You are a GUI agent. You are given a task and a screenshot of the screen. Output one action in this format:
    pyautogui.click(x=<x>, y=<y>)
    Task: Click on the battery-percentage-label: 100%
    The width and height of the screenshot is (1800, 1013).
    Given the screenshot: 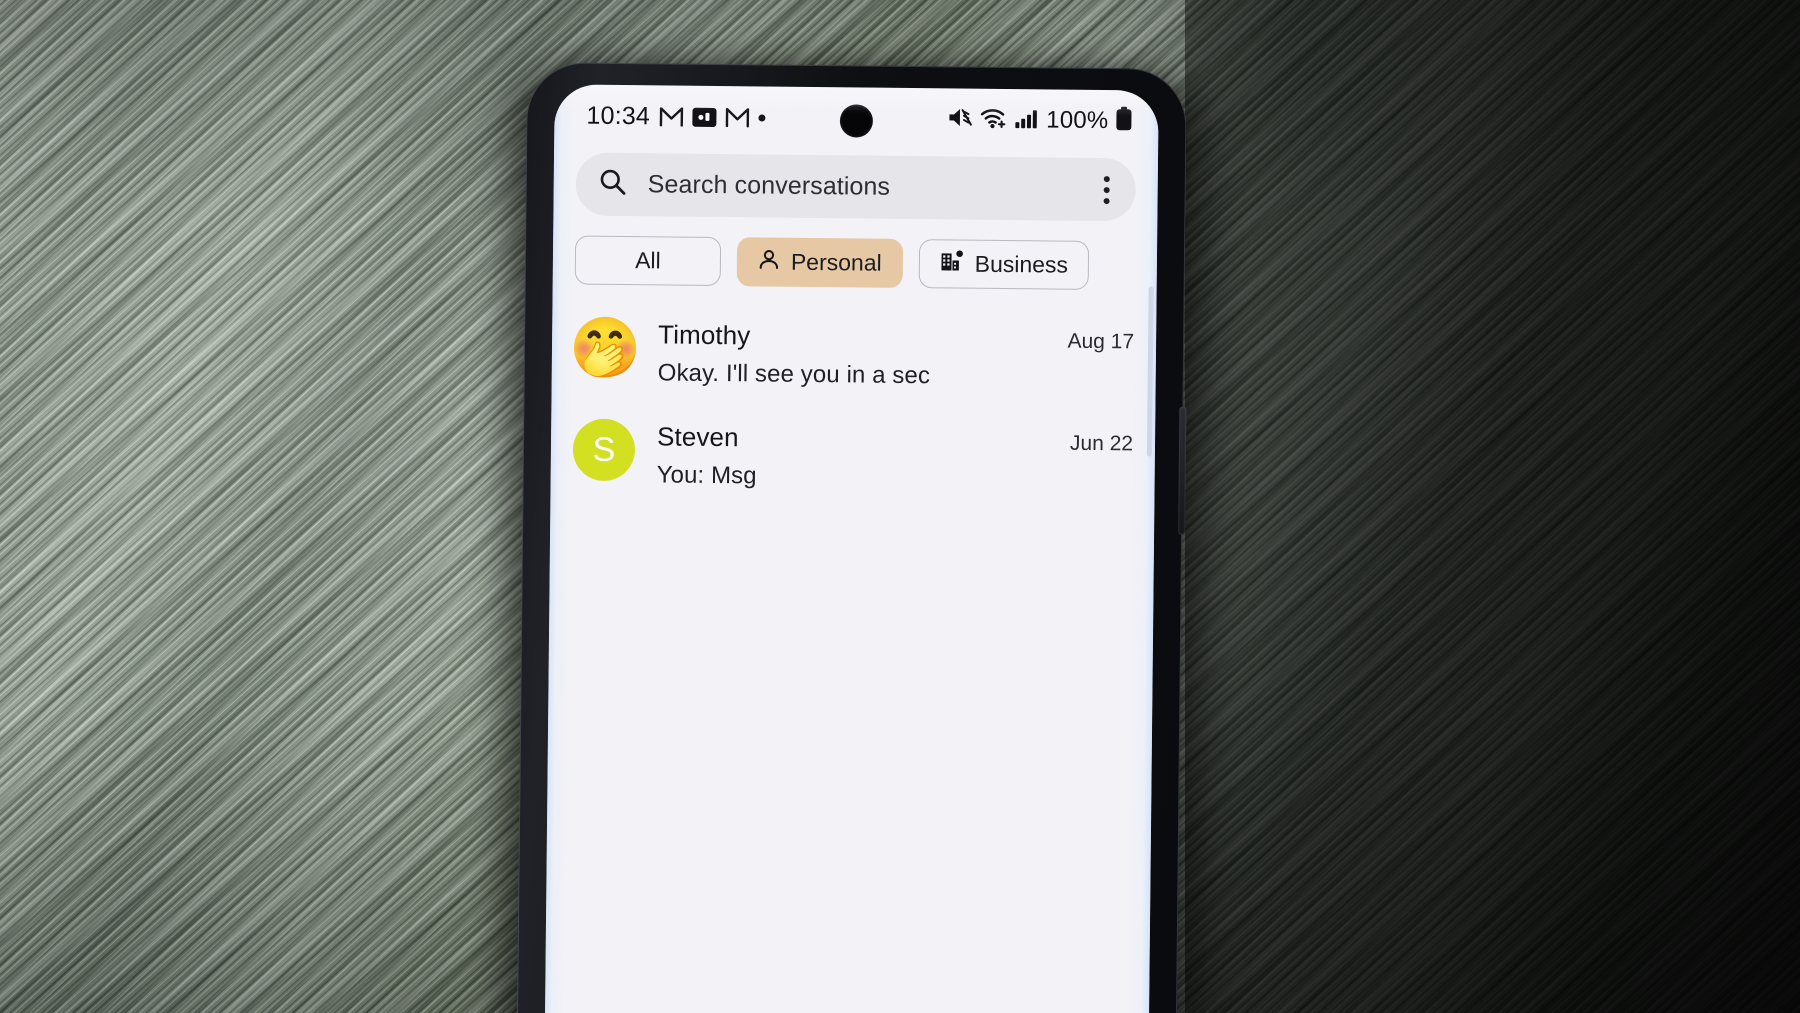 What is the action you would take?
    pyautogui.click(x=1077, y=120)
    